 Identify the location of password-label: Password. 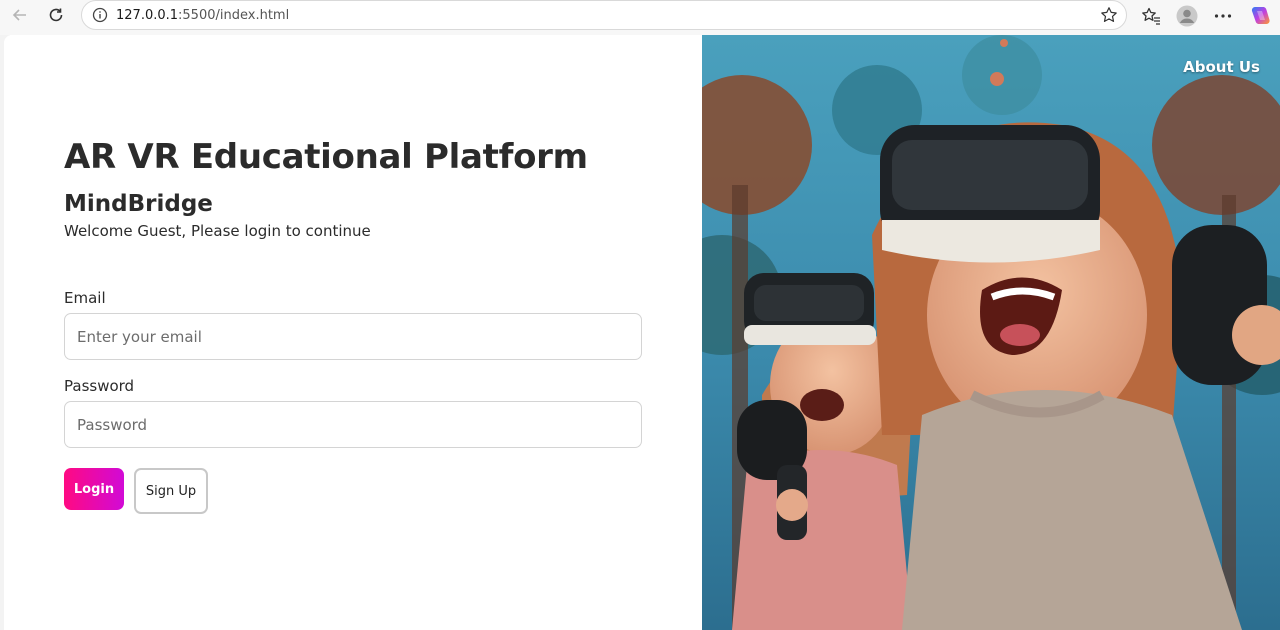
(99, 386).